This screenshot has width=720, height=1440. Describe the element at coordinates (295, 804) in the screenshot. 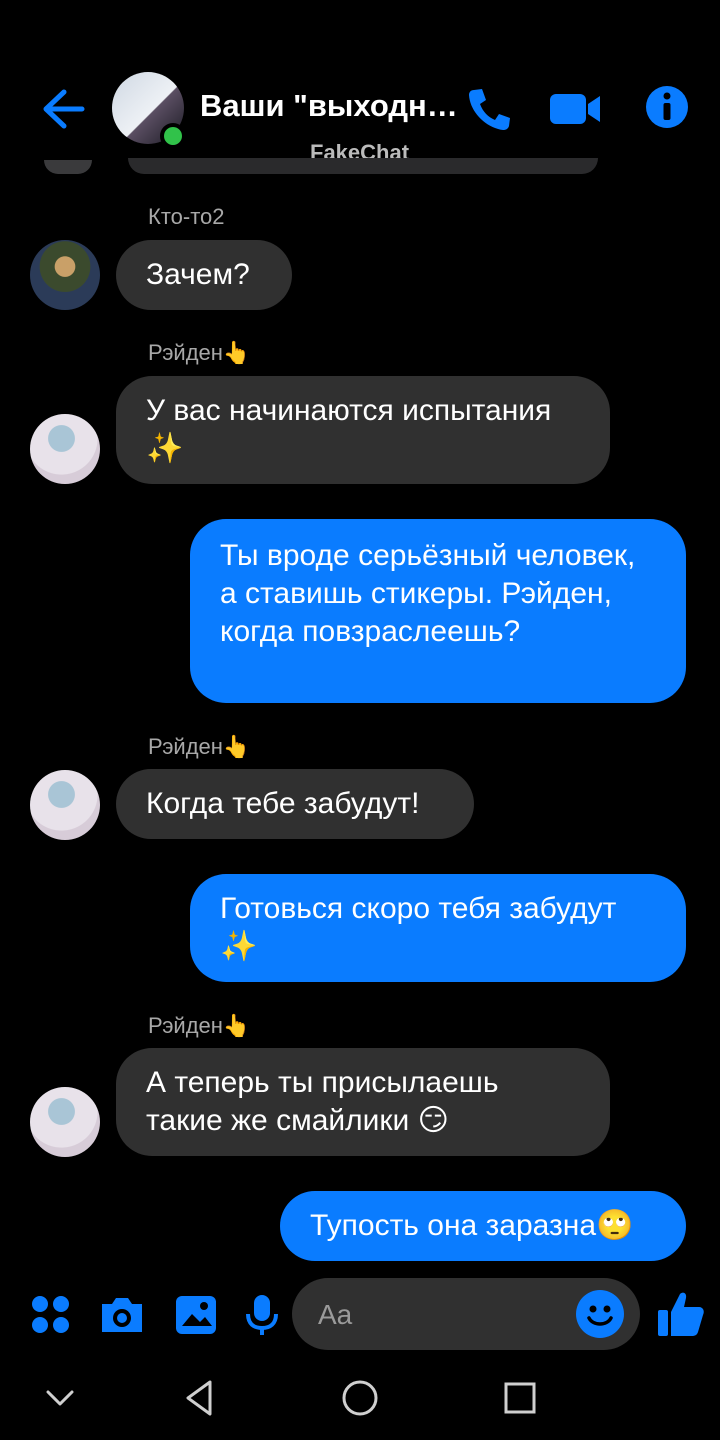

I see `message-bubble: Когда тебе забудут!` at that location.